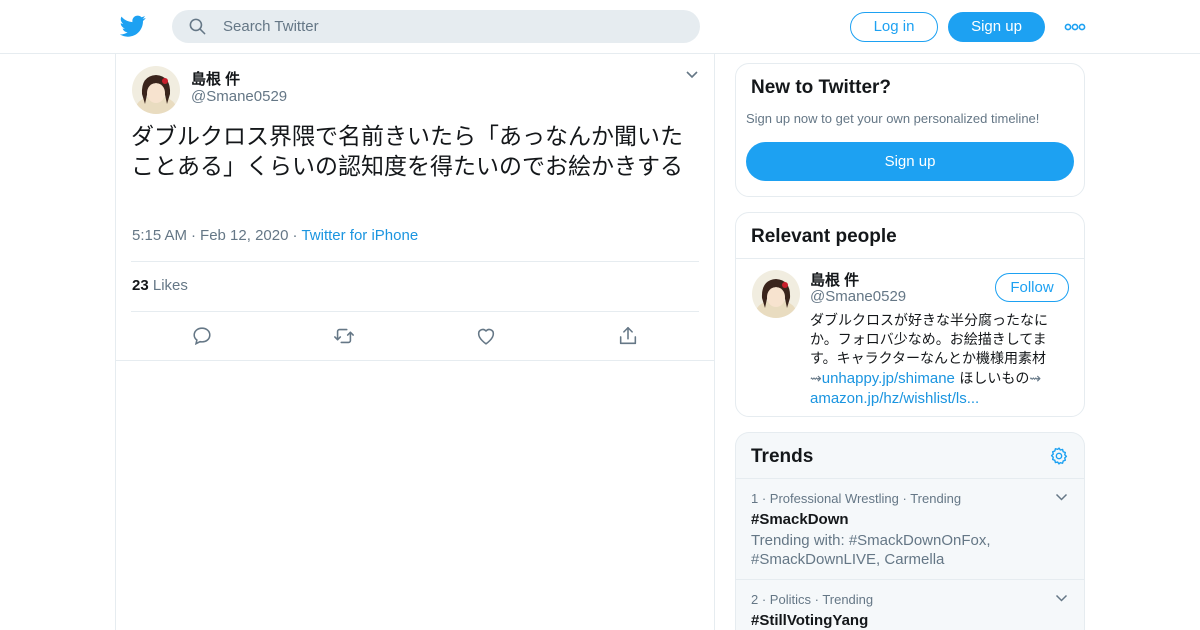 The image size is (1200, 630). I want to click on signup-big-button: Sign up, so click(910, 161).